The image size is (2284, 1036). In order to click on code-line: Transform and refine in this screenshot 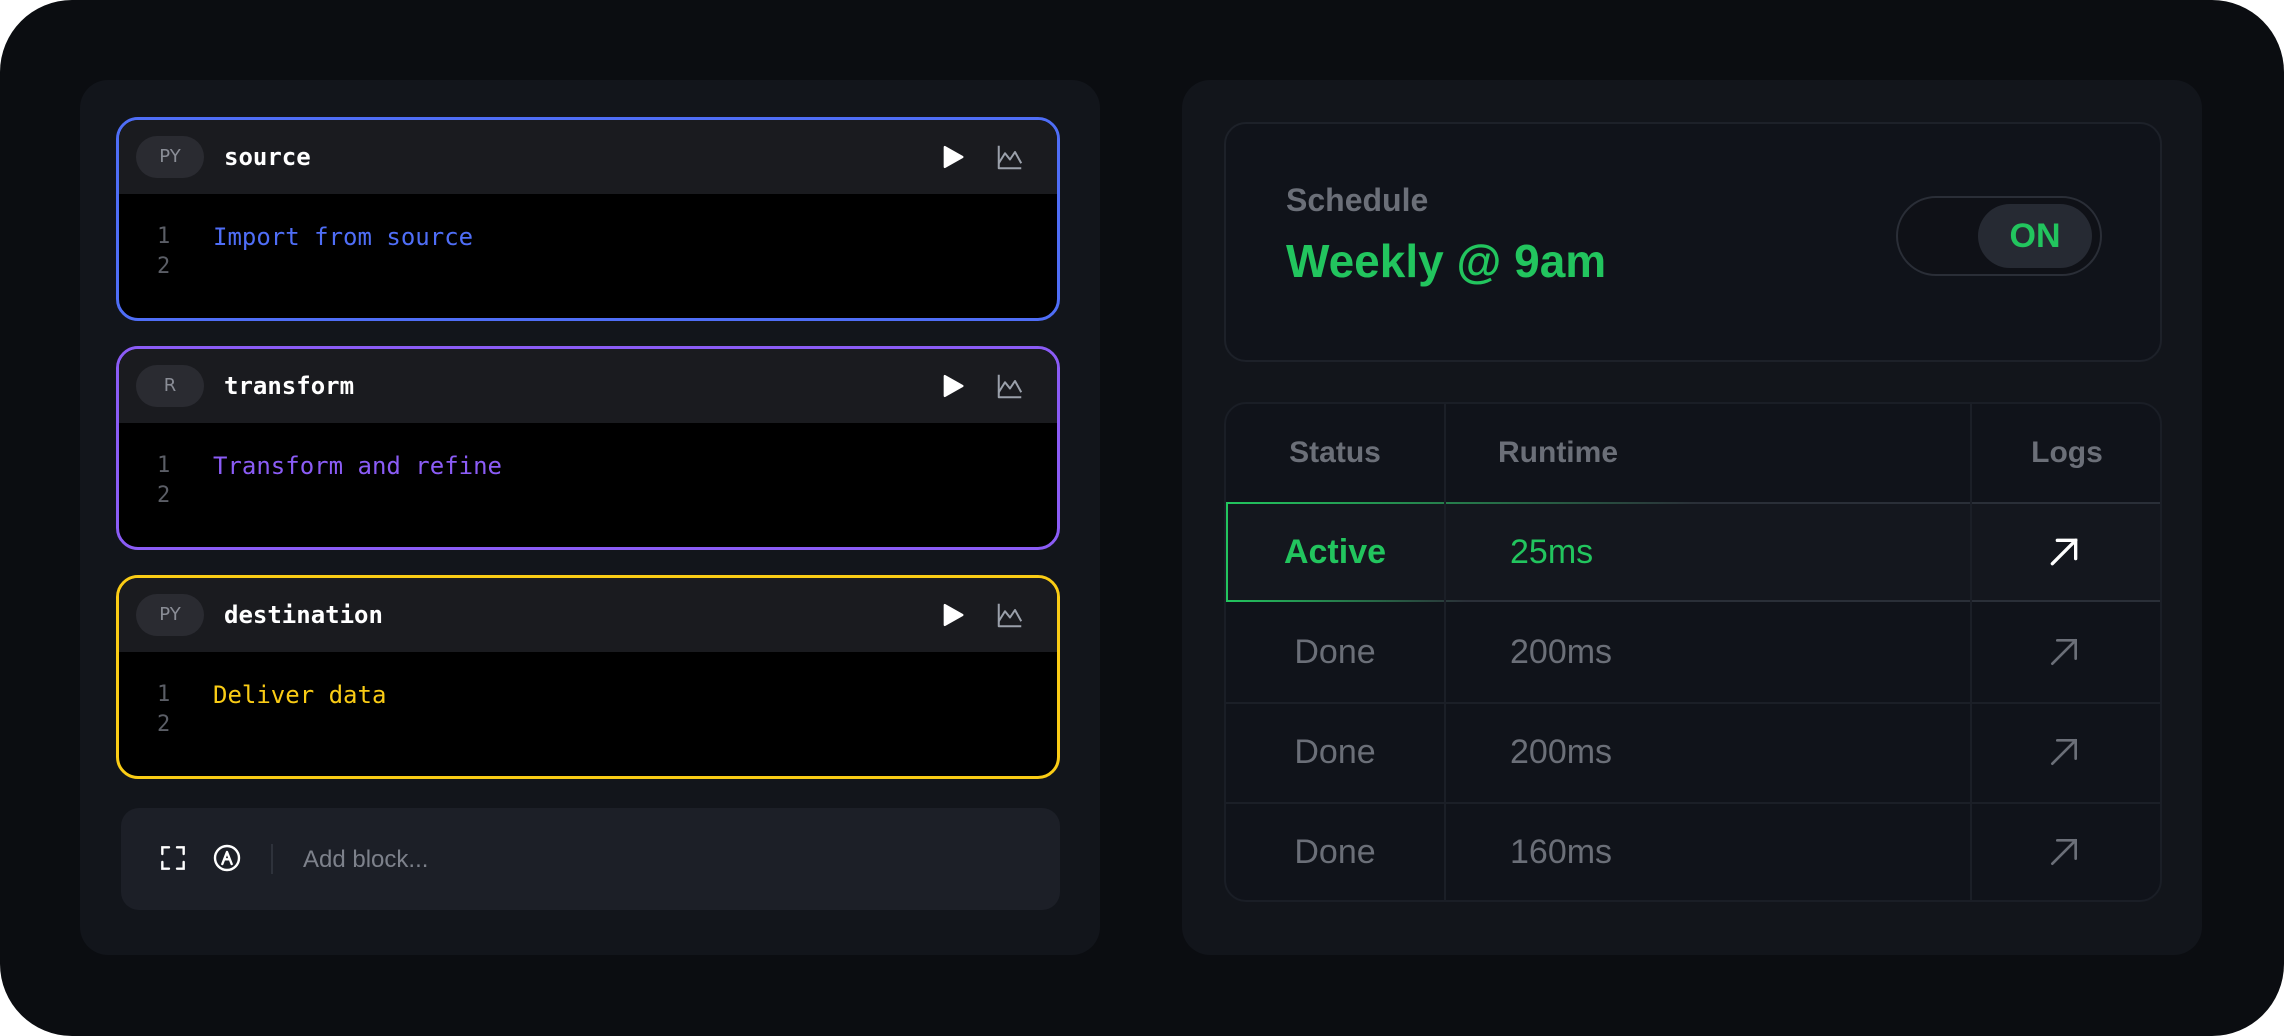, I will do `click(357, 466)`.